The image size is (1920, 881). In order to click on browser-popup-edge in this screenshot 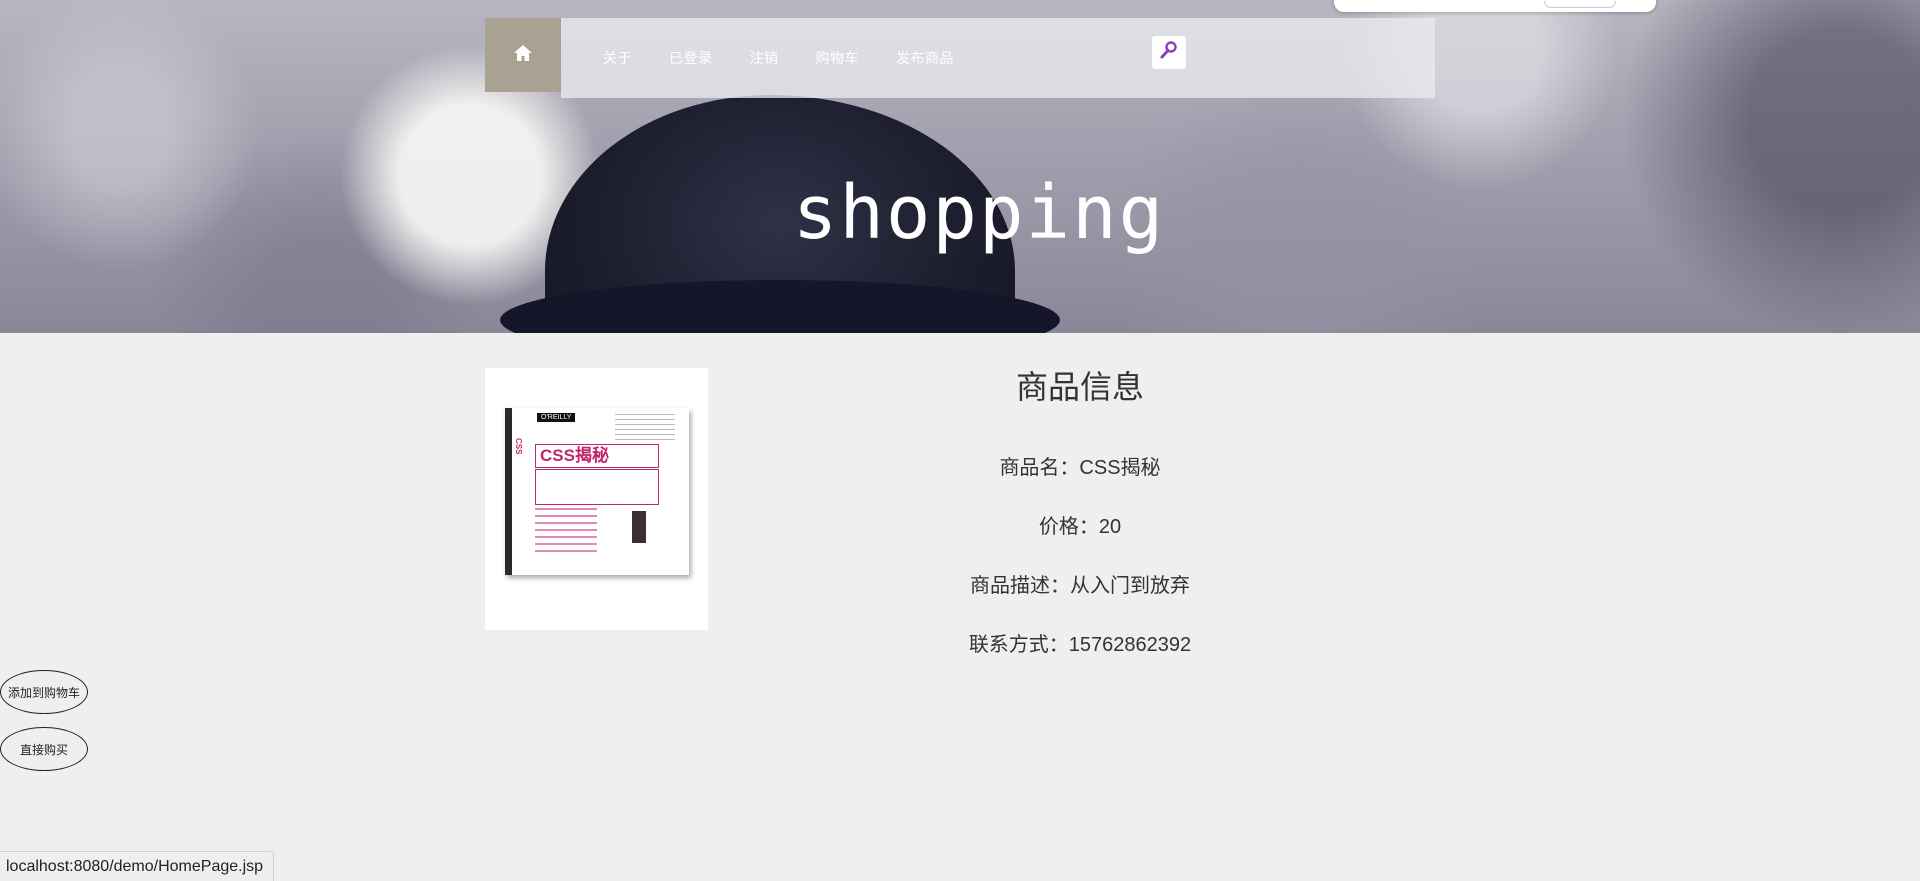, I will do `click(1495, 6)`.